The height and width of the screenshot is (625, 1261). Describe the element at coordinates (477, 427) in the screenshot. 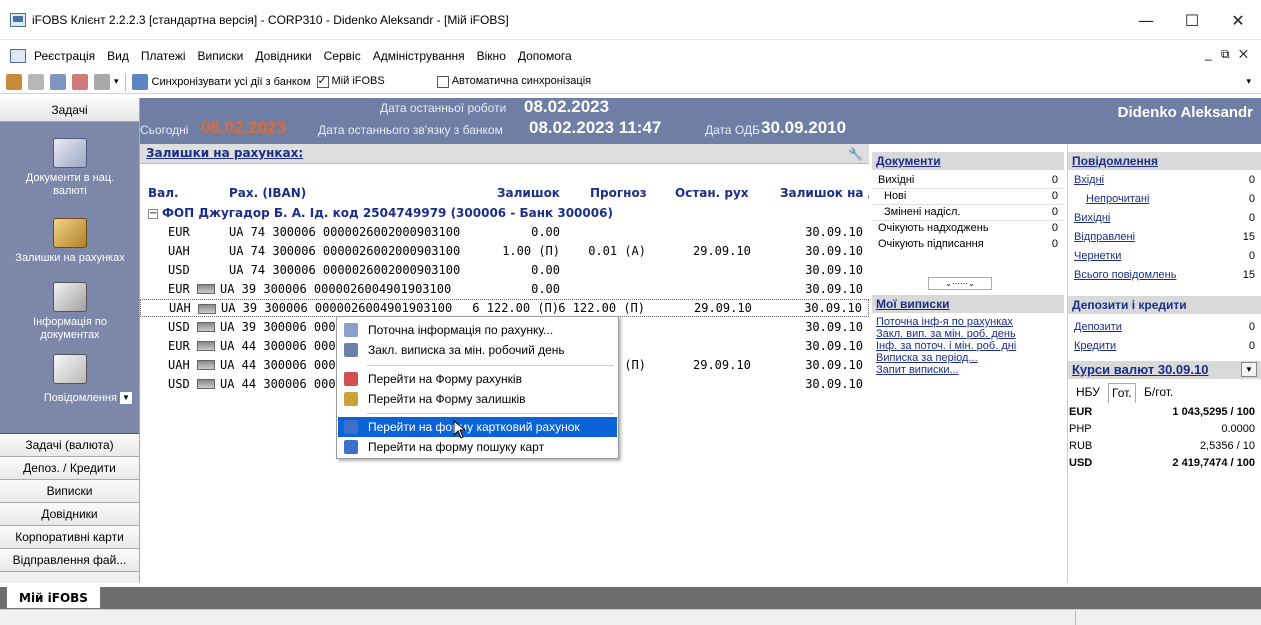

I see `menu-go-card-account: Перейти на форму картковий рахунок` at that location.